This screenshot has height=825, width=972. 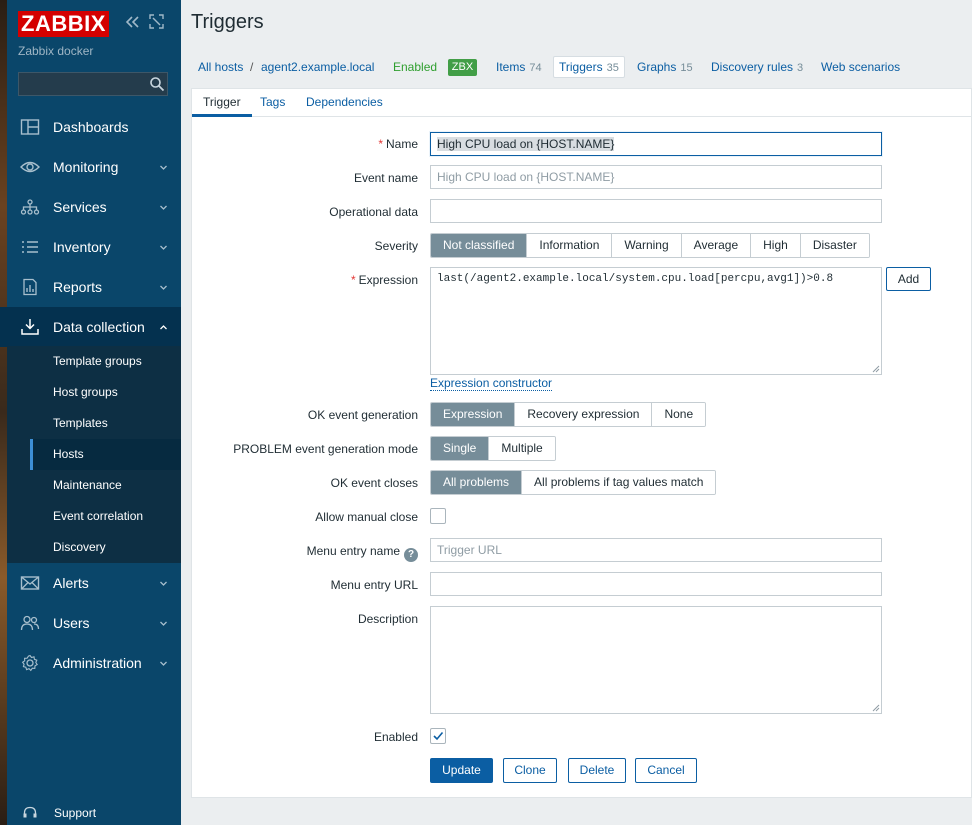 I want to click on envelope-icon, so click(x=30, y=583).